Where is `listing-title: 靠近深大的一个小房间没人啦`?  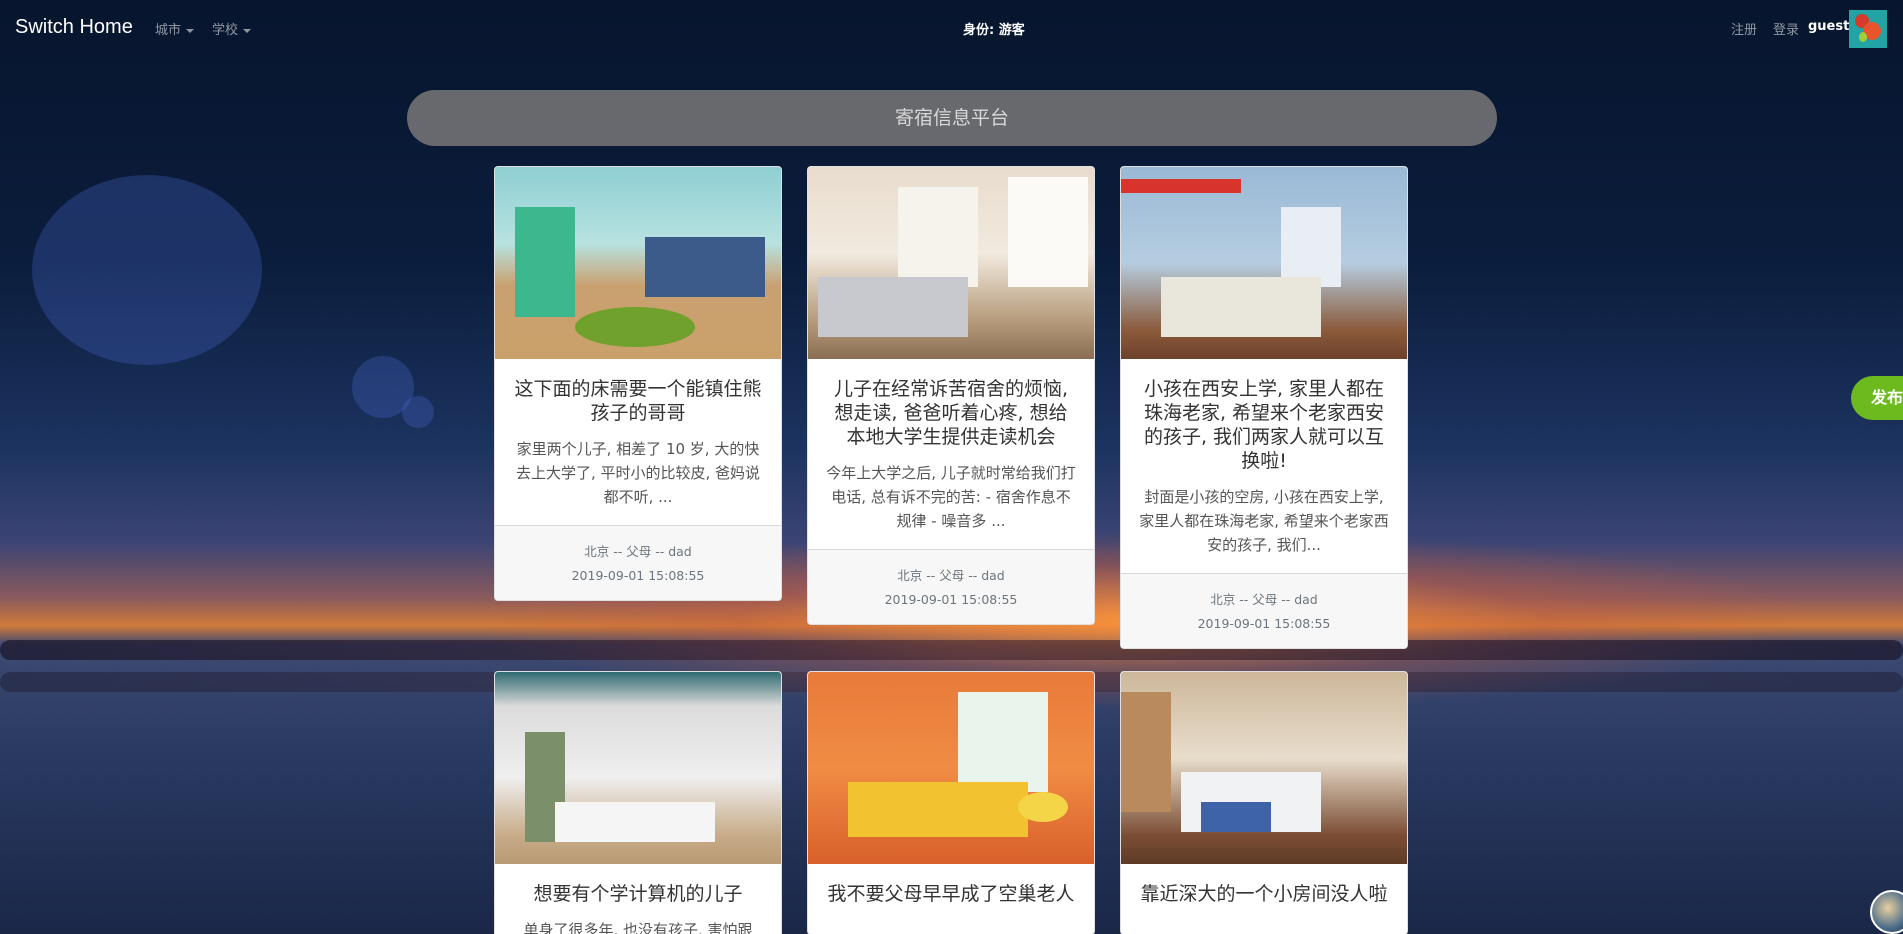
listing-title: 靠近深大的一个小房间没人啦 is located at coordinates (1264, 894).